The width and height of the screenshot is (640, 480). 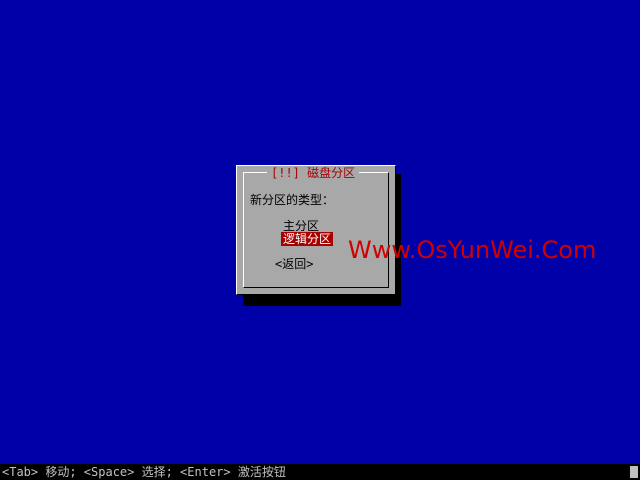 What do you see at coordinates (301, 226) in the screenshot?
I see `option-primary-partition: 主分区` at bounding box center [301, 226].